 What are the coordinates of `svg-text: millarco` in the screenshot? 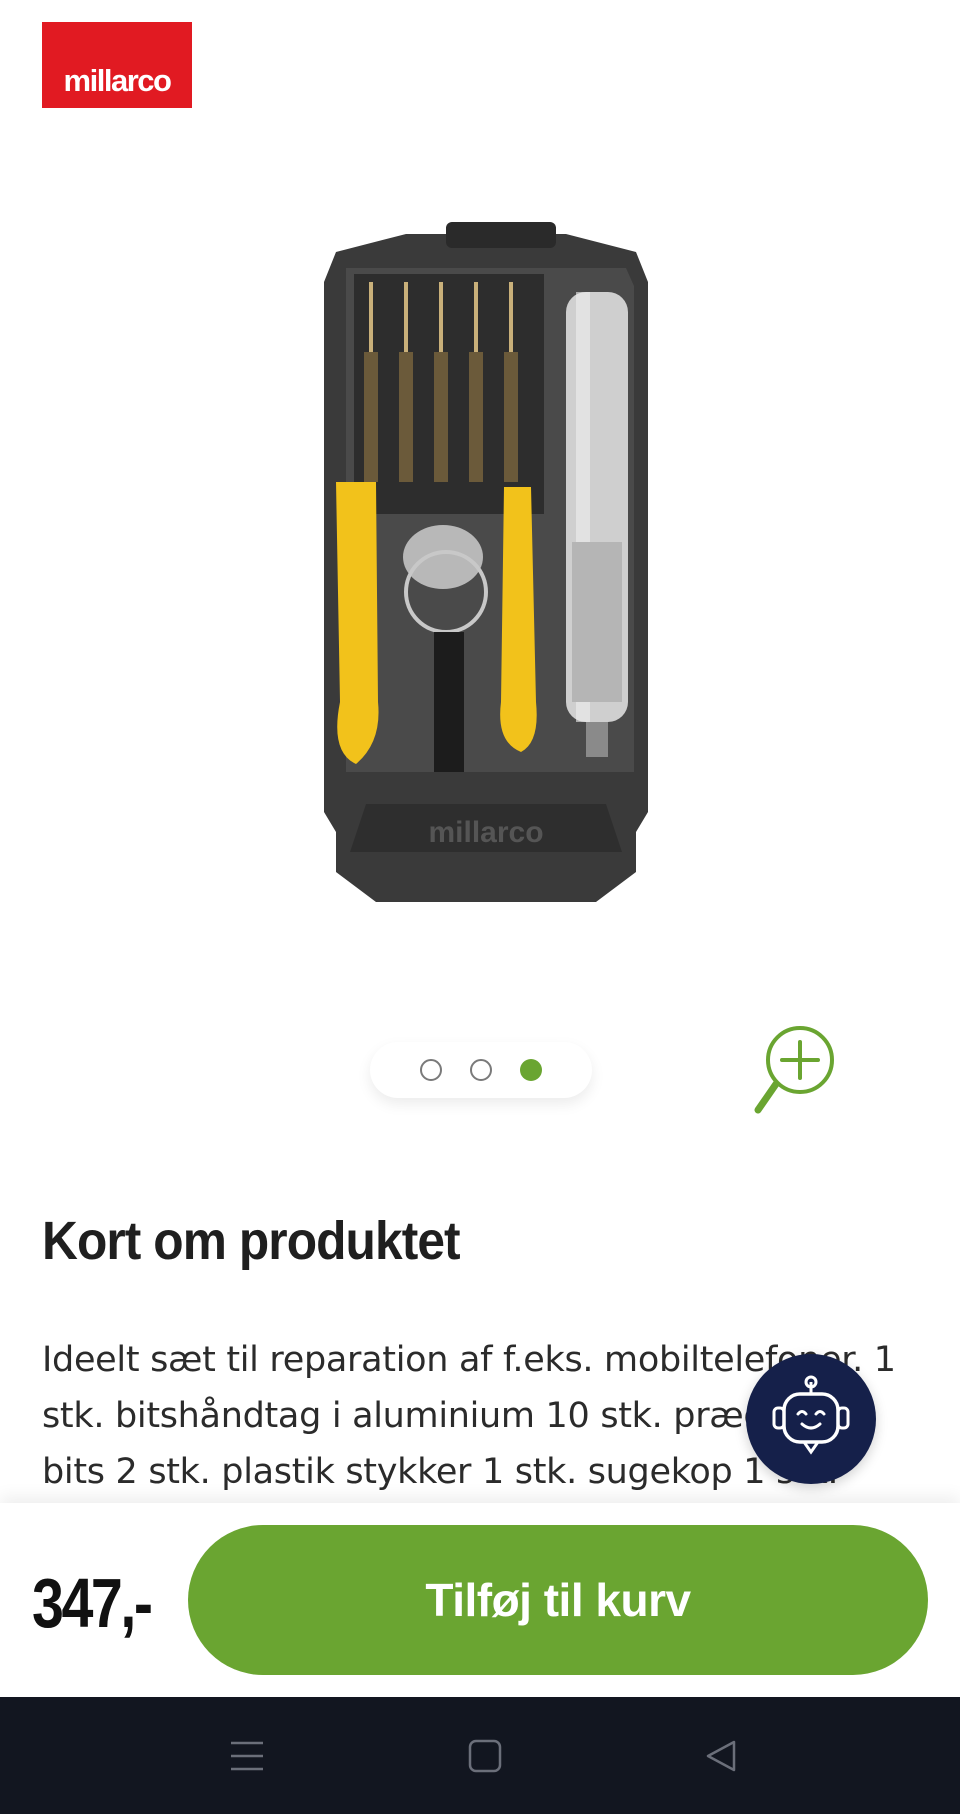 It's located at (485, 832).